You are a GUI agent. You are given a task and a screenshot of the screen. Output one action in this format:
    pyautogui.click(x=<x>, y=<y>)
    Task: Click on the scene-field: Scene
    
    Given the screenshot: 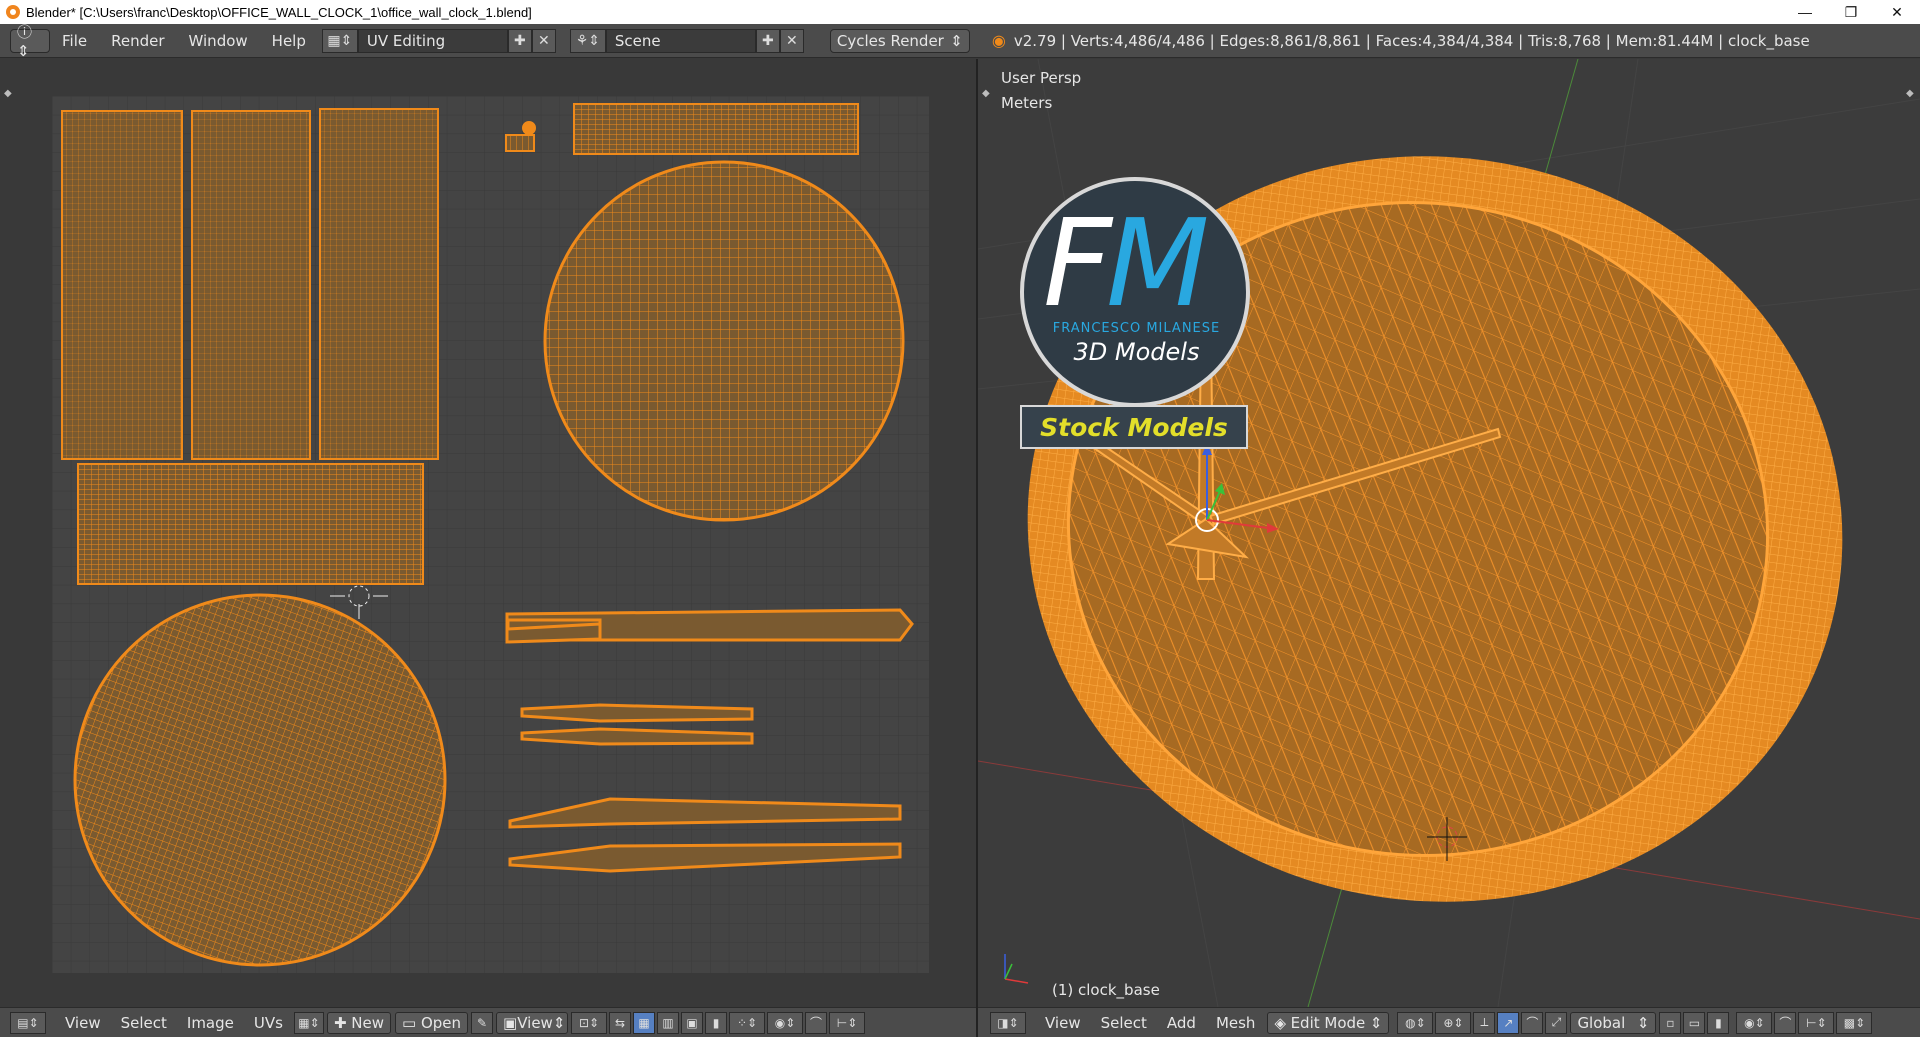 What is the action you would take?
    pyautogui.click(x=680, y=40)
    